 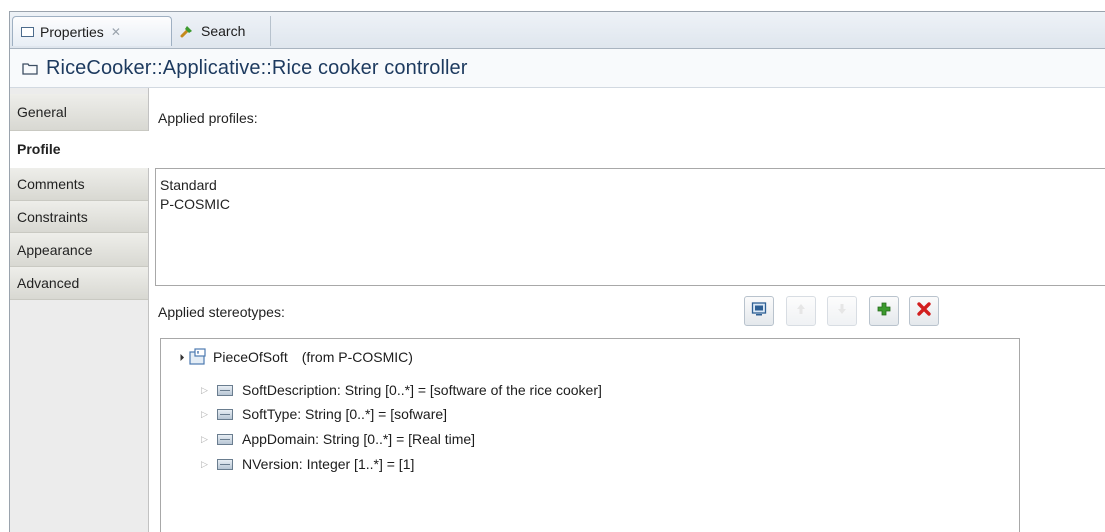 I want to click on delete-icon, so click(x=924, y=311).